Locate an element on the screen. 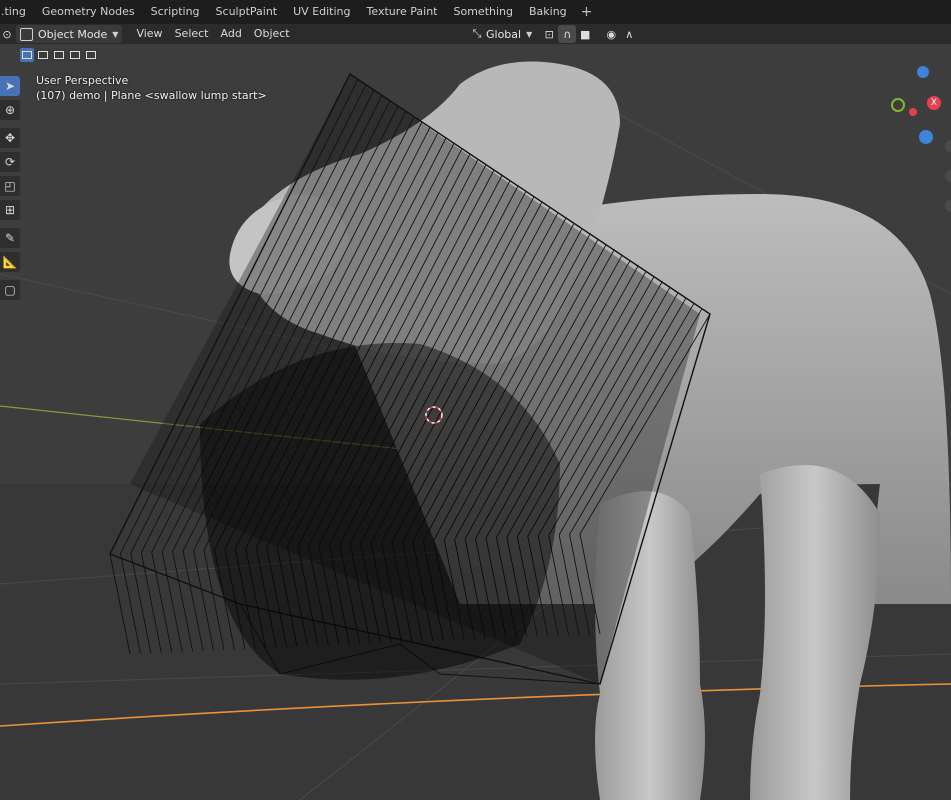 This screenshot has height=800, width=951. navigation-gizmo: X is located at coordinates (921, 108).